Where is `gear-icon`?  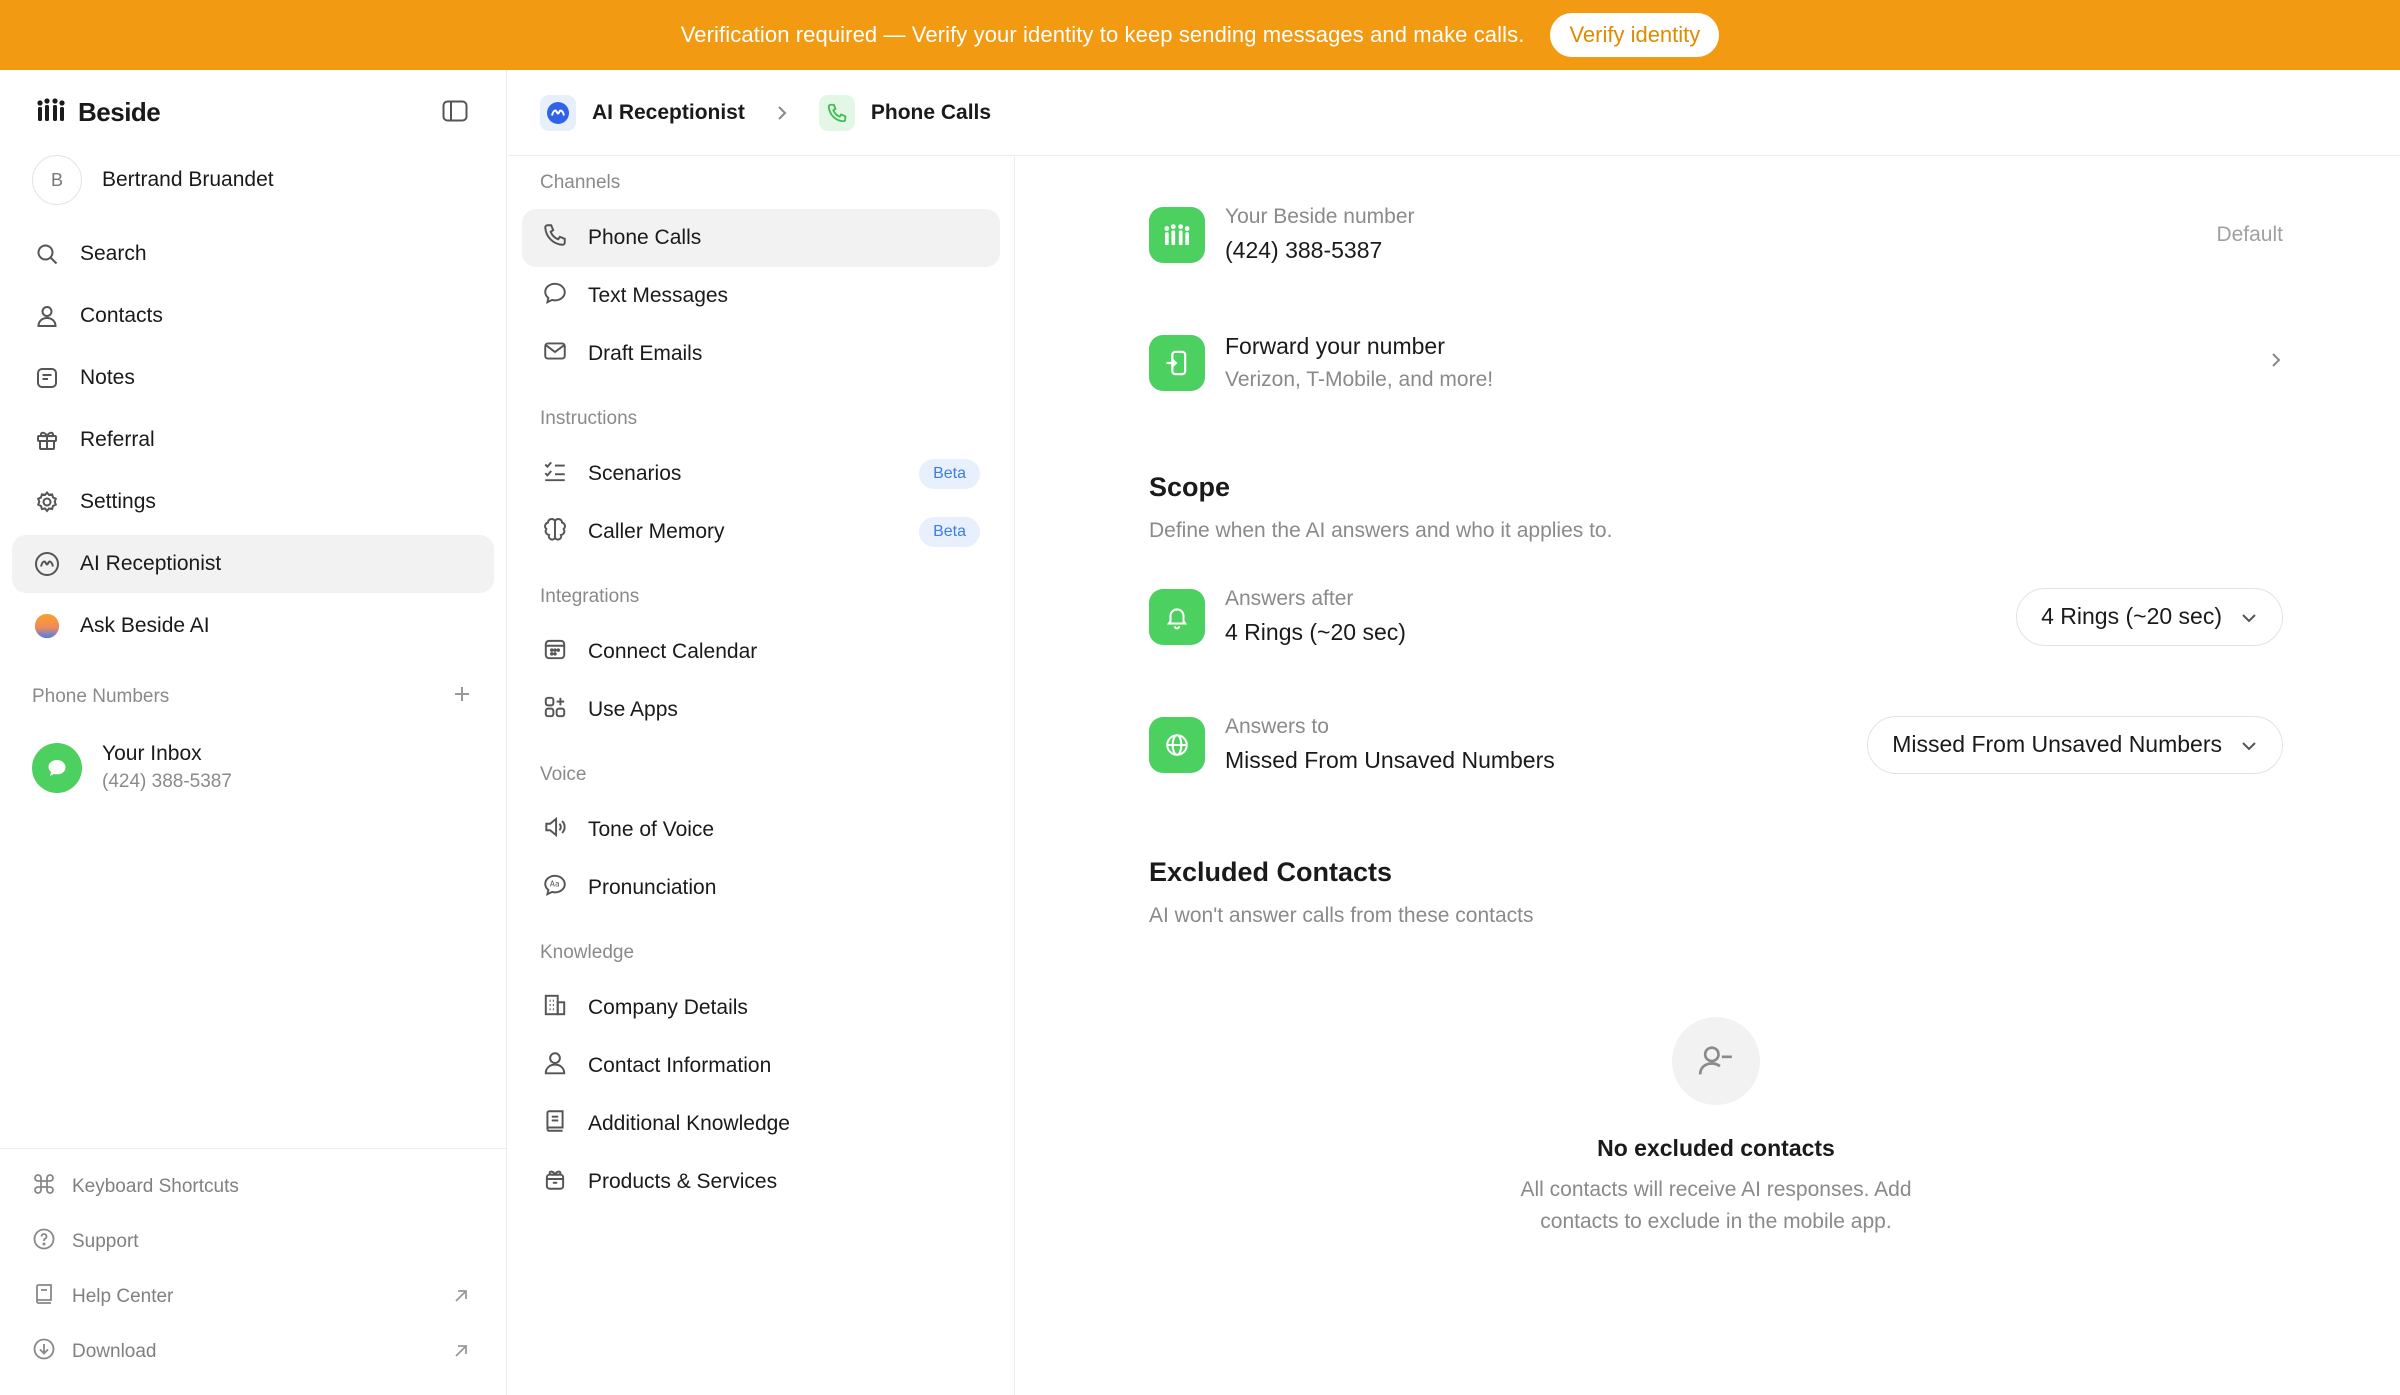 gear-icon is located at coordinates (47, 502).